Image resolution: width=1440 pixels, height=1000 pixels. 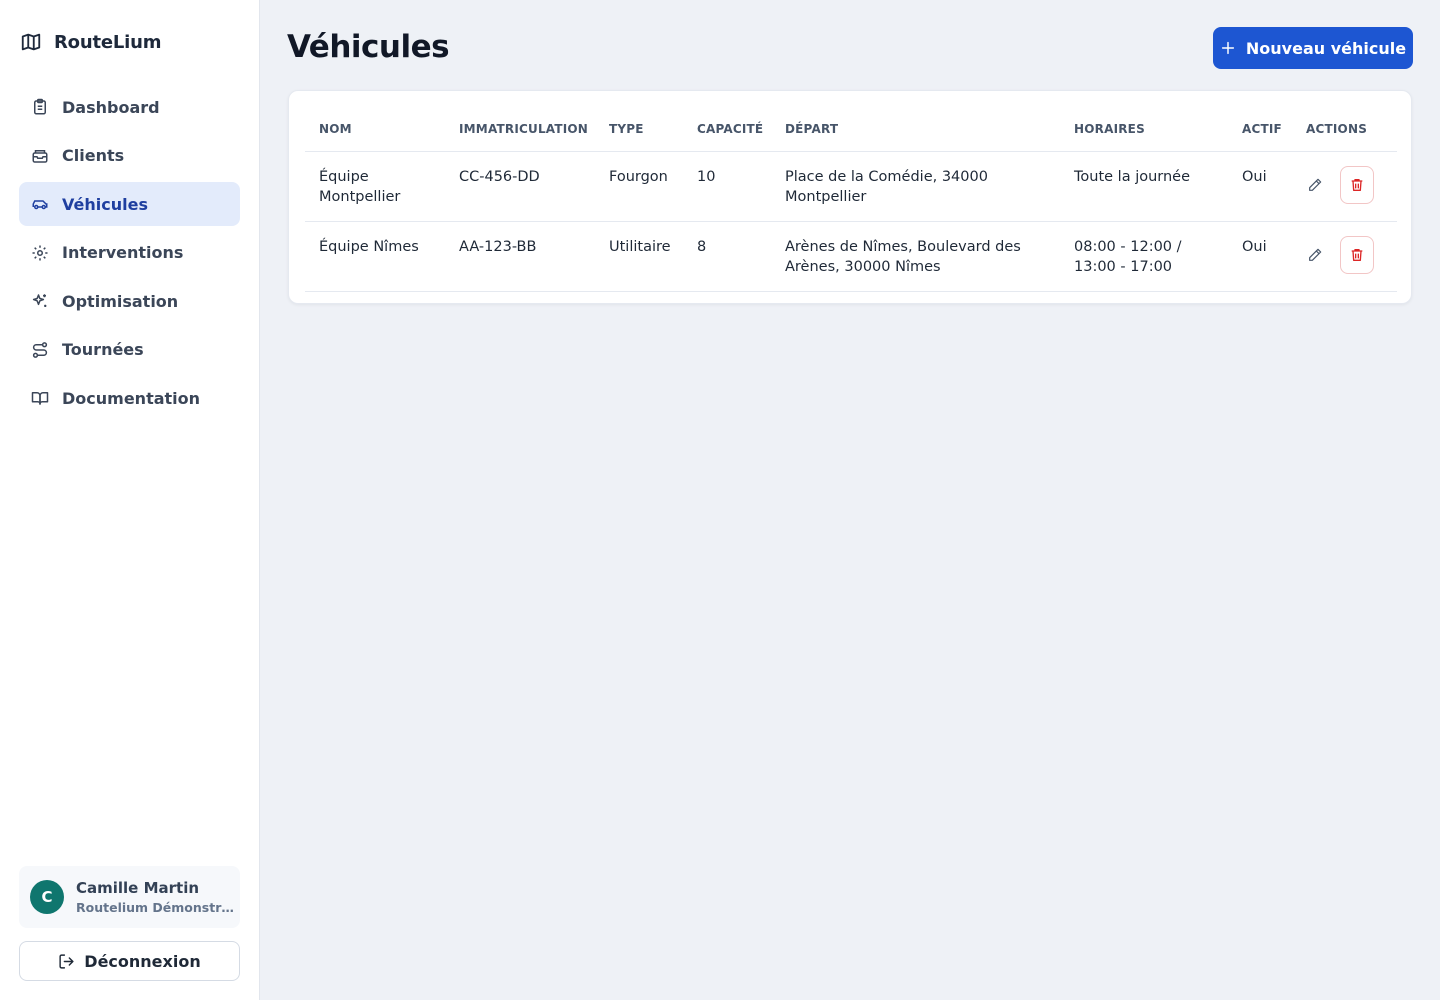 What do you see at coordinates (66, 961) in the screenshot?
I see `logout-icon` at bounding box center [66, 961].